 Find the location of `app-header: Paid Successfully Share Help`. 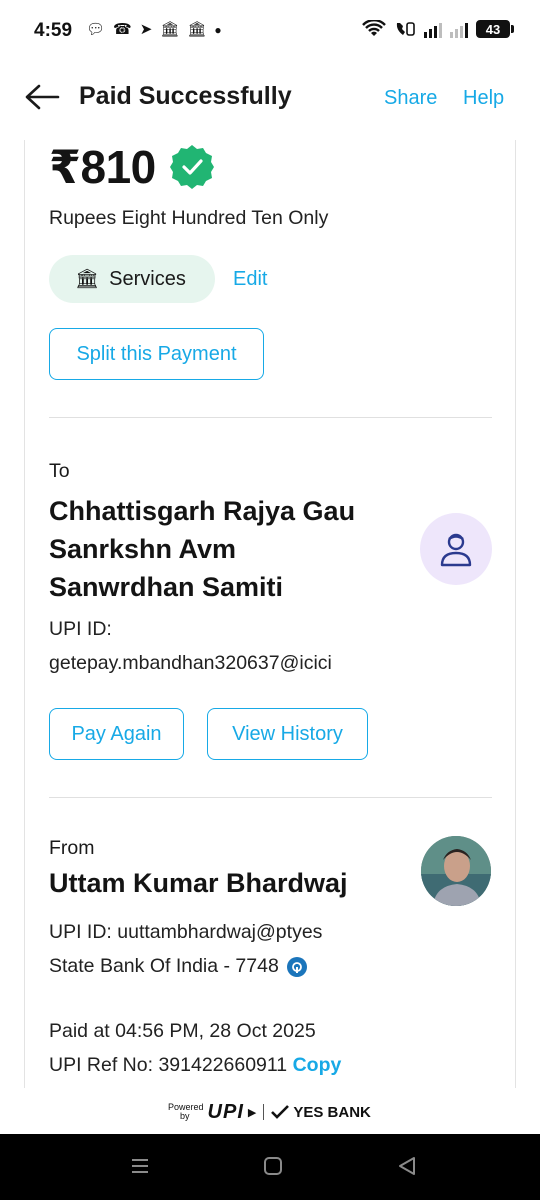

app-header: Paid Successfully Share Help is located at coordinates (270, 99).